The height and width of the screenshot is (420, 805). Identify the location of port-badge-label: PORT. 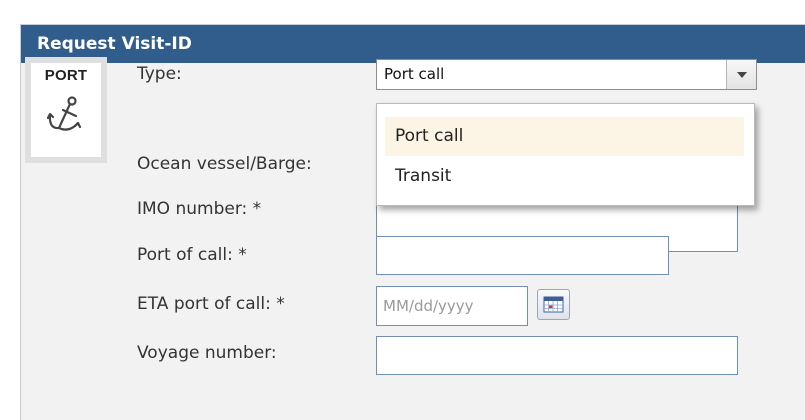
(66, 75).